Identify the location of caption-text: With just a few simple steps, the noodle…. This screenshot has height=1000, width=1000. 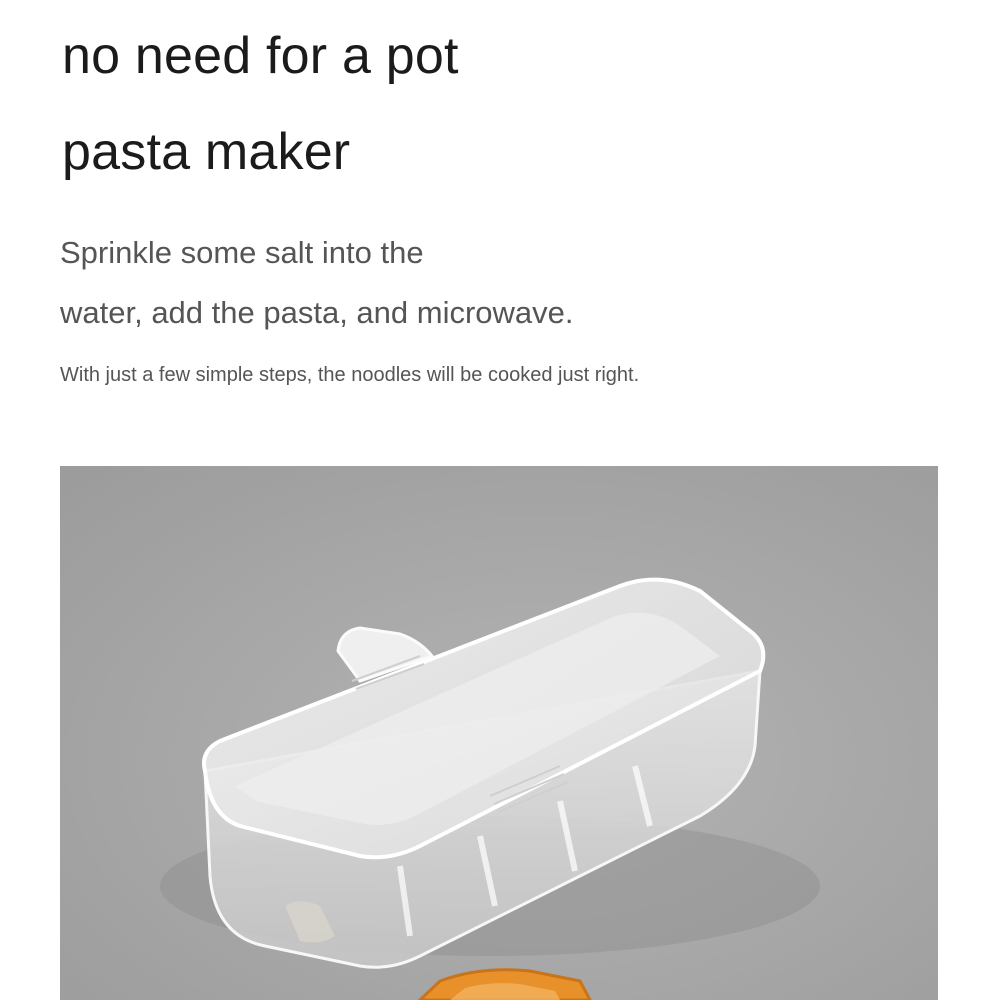
(350, 375).